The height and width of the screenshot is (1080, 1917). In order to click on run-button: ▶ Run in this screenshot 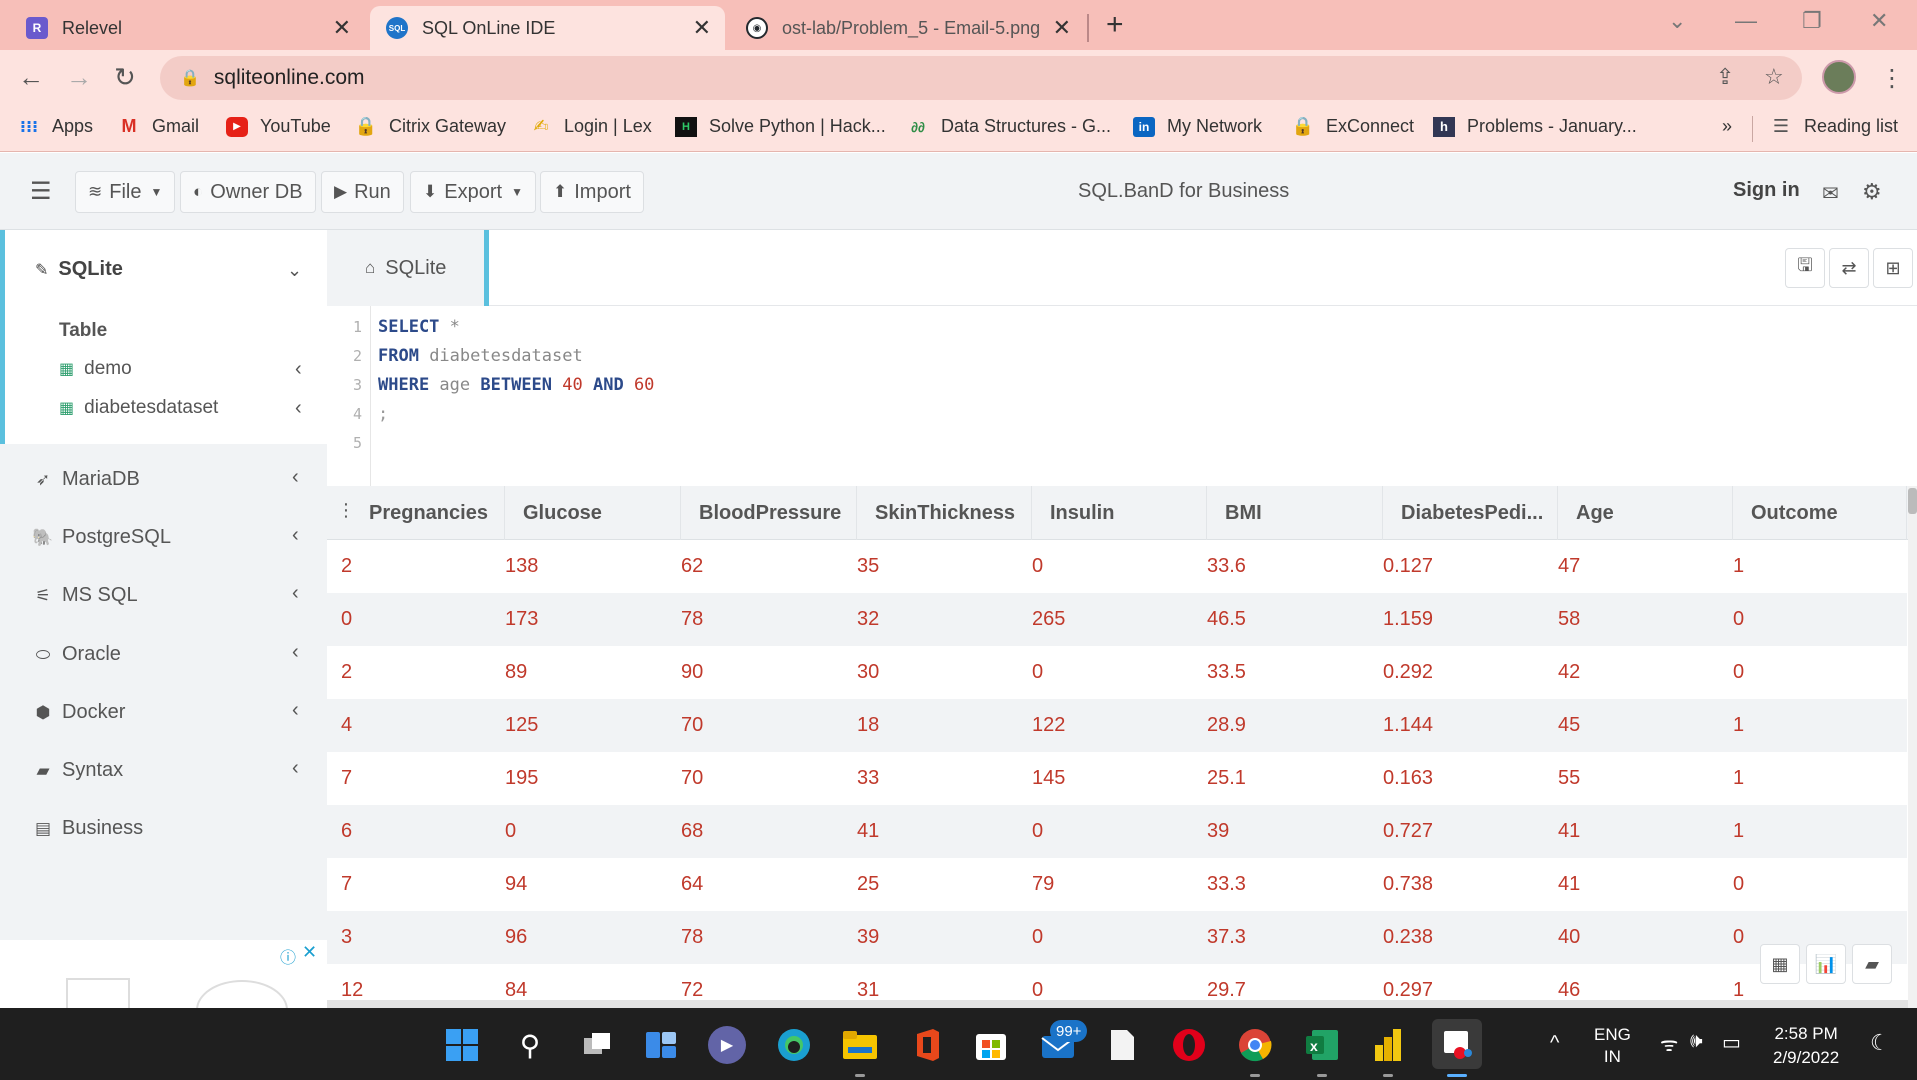, I will do `click(362, 192)`.